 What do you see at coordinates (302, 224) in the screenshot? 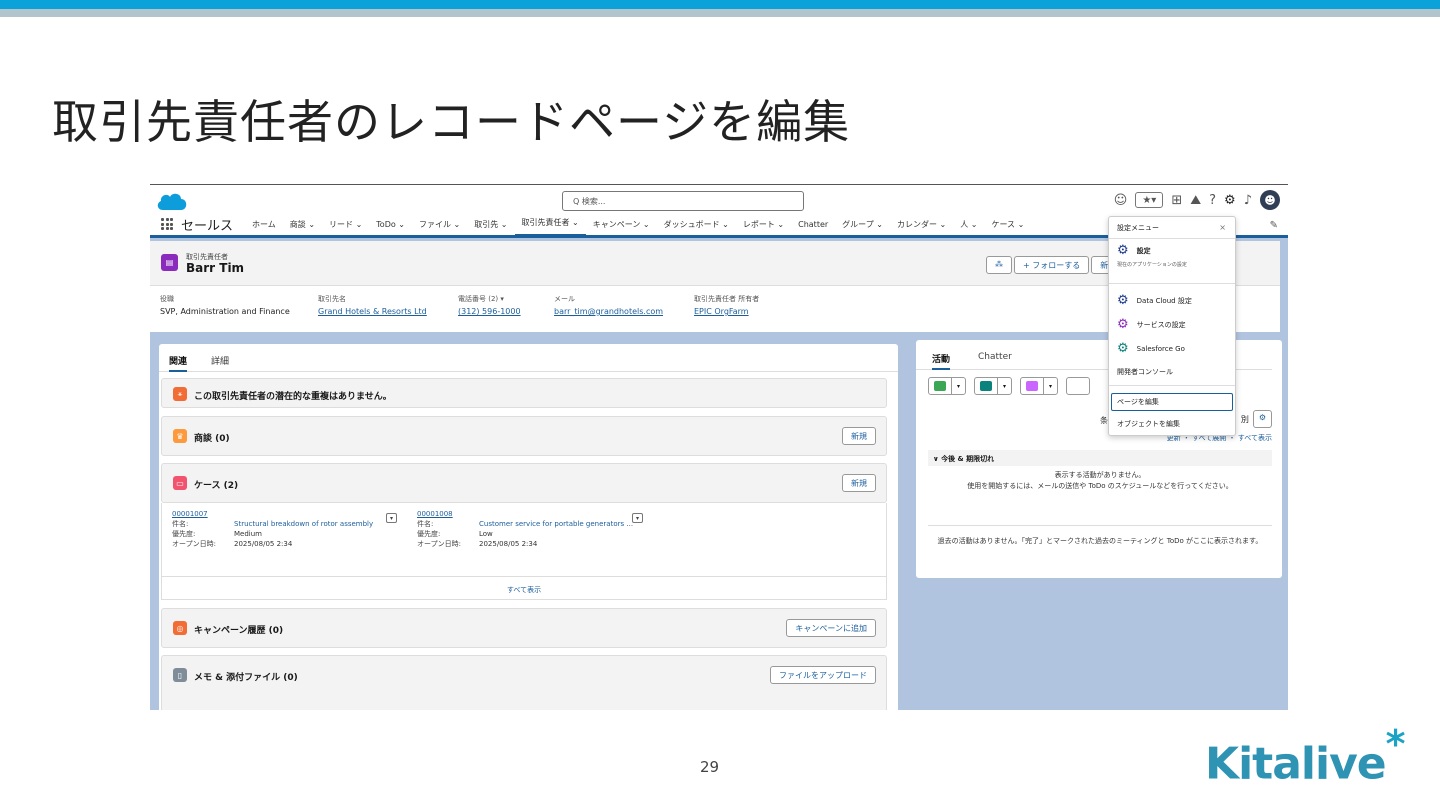
I see `nav-item: 商談 ⌄` at bounding box center [302, 224].